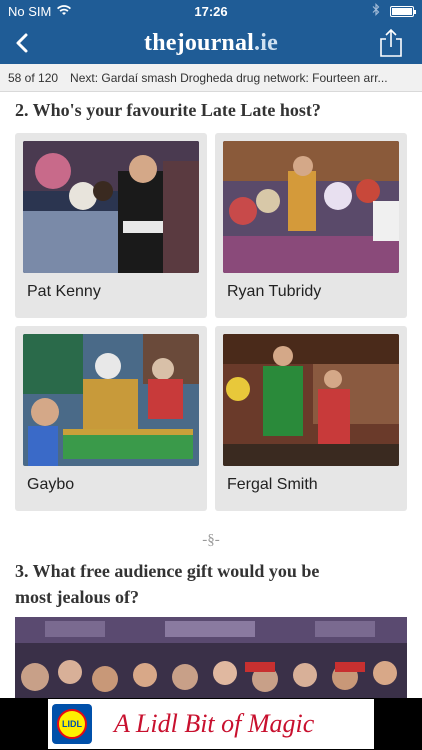  I want to click on ad-banner: LIDL A Lidl Bit of Magic, so click(211, 724).